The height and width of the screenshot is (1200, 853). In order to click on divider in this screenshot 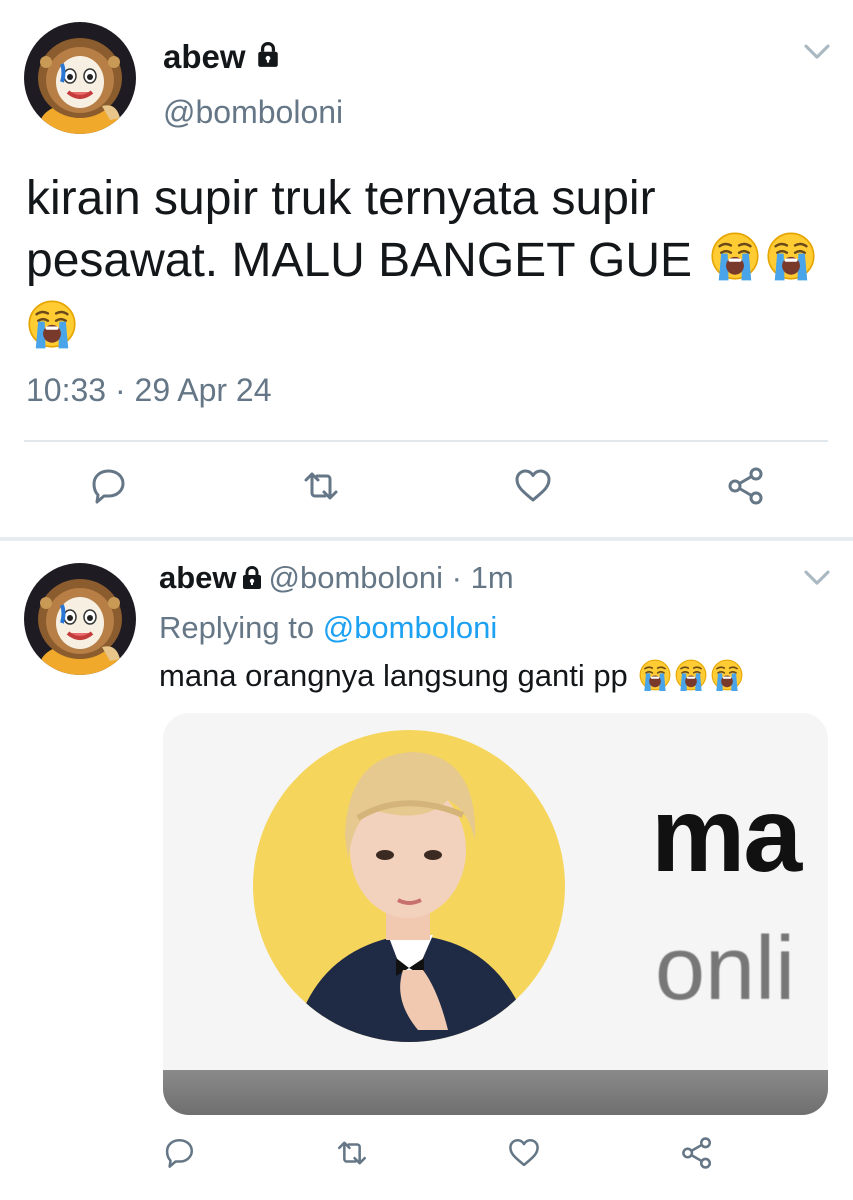, I will do `click(426, 441)`.